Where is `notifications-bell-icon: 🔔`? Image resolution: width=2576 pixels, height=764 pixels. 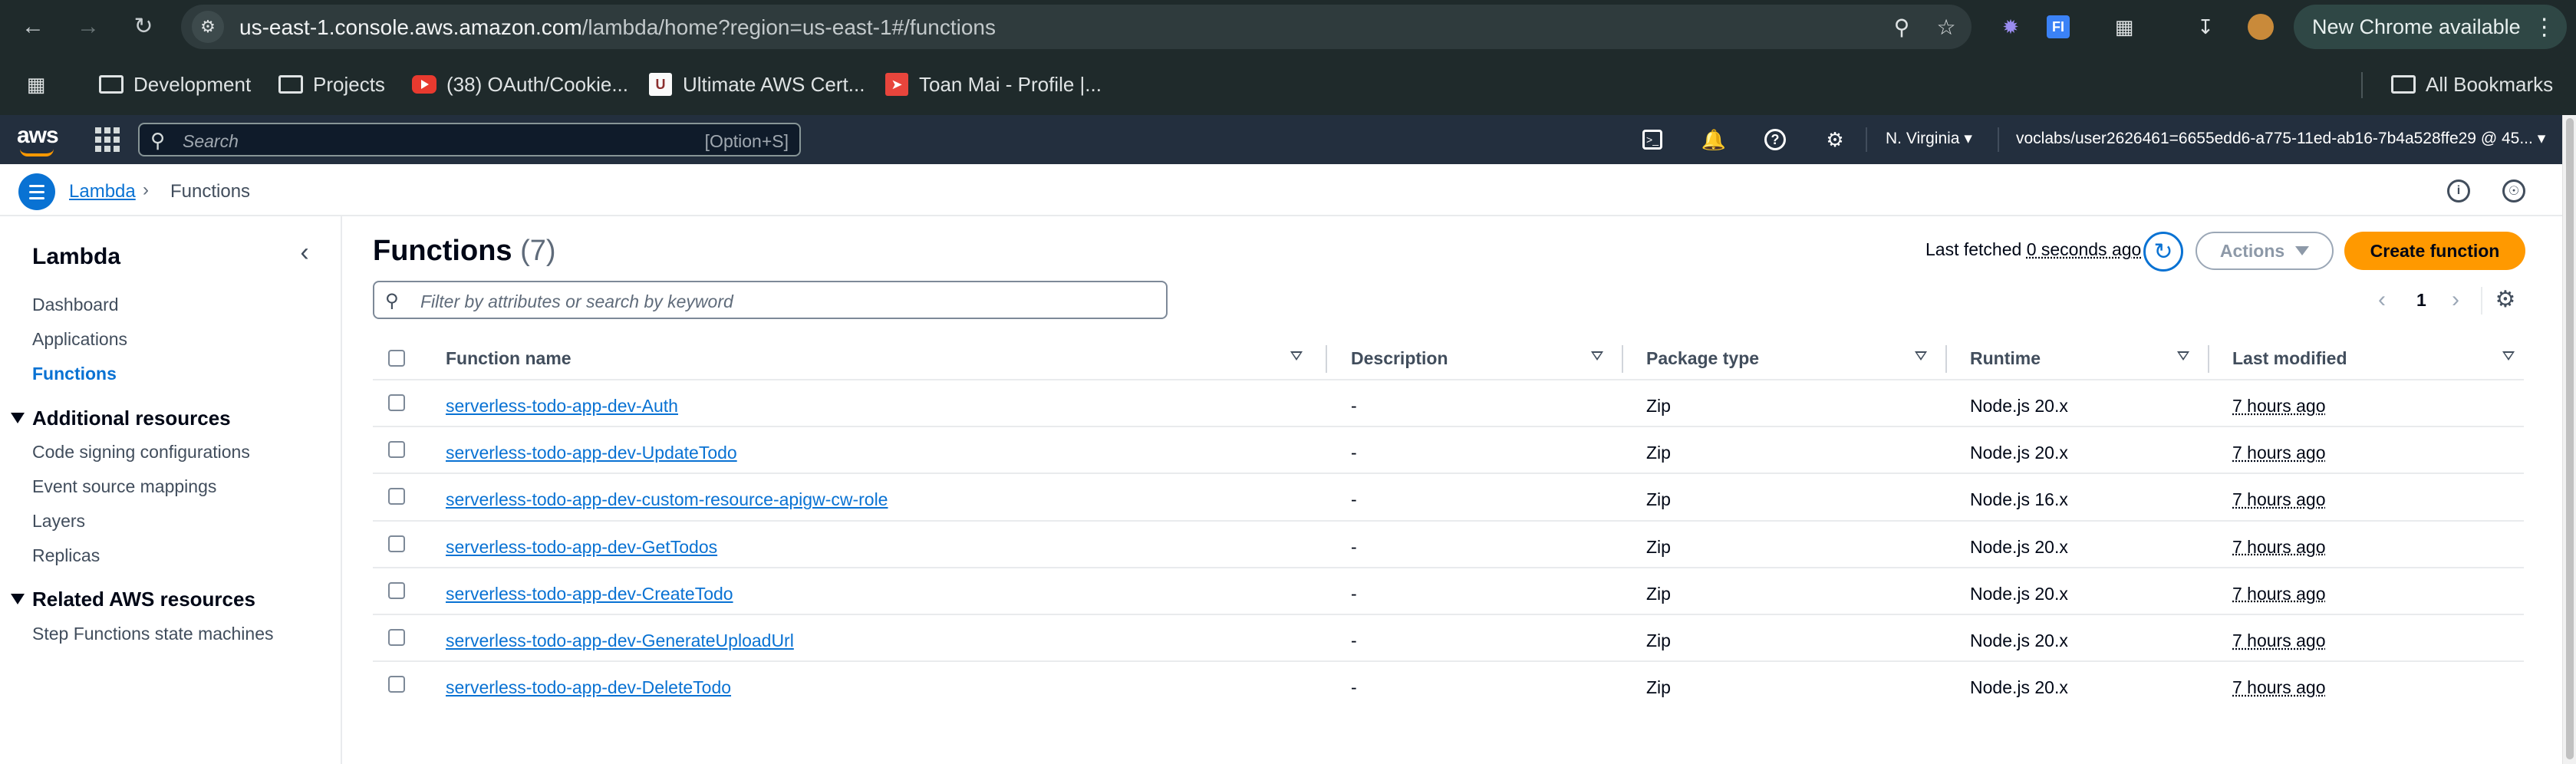 notifications-bell-icon: 🔔 is located at coordinates (1714, 139).